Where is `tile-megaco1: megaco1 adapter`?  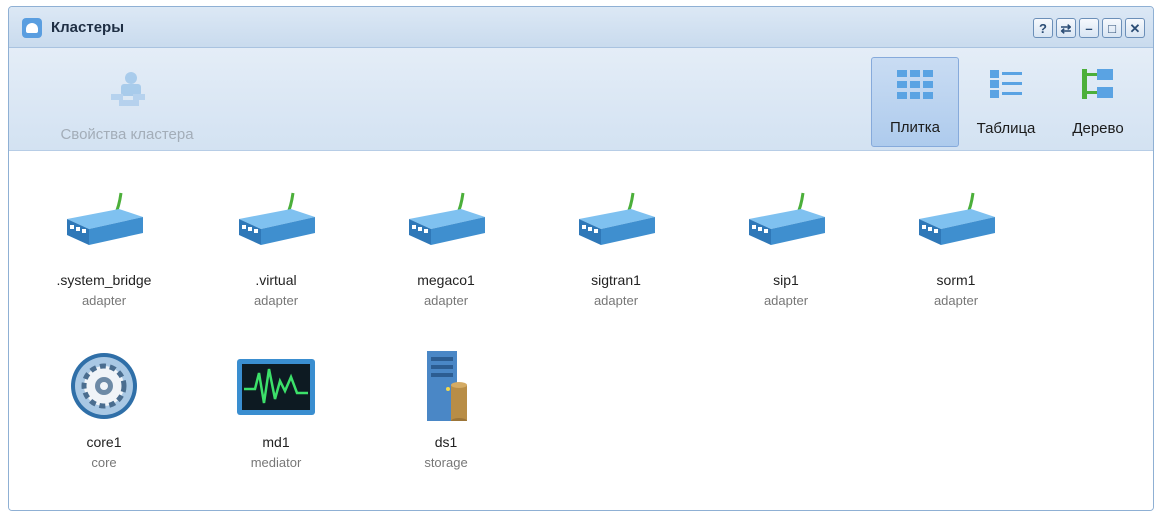 tile-megaco1: megaco1 adapter is located at coordinates (446, 248).